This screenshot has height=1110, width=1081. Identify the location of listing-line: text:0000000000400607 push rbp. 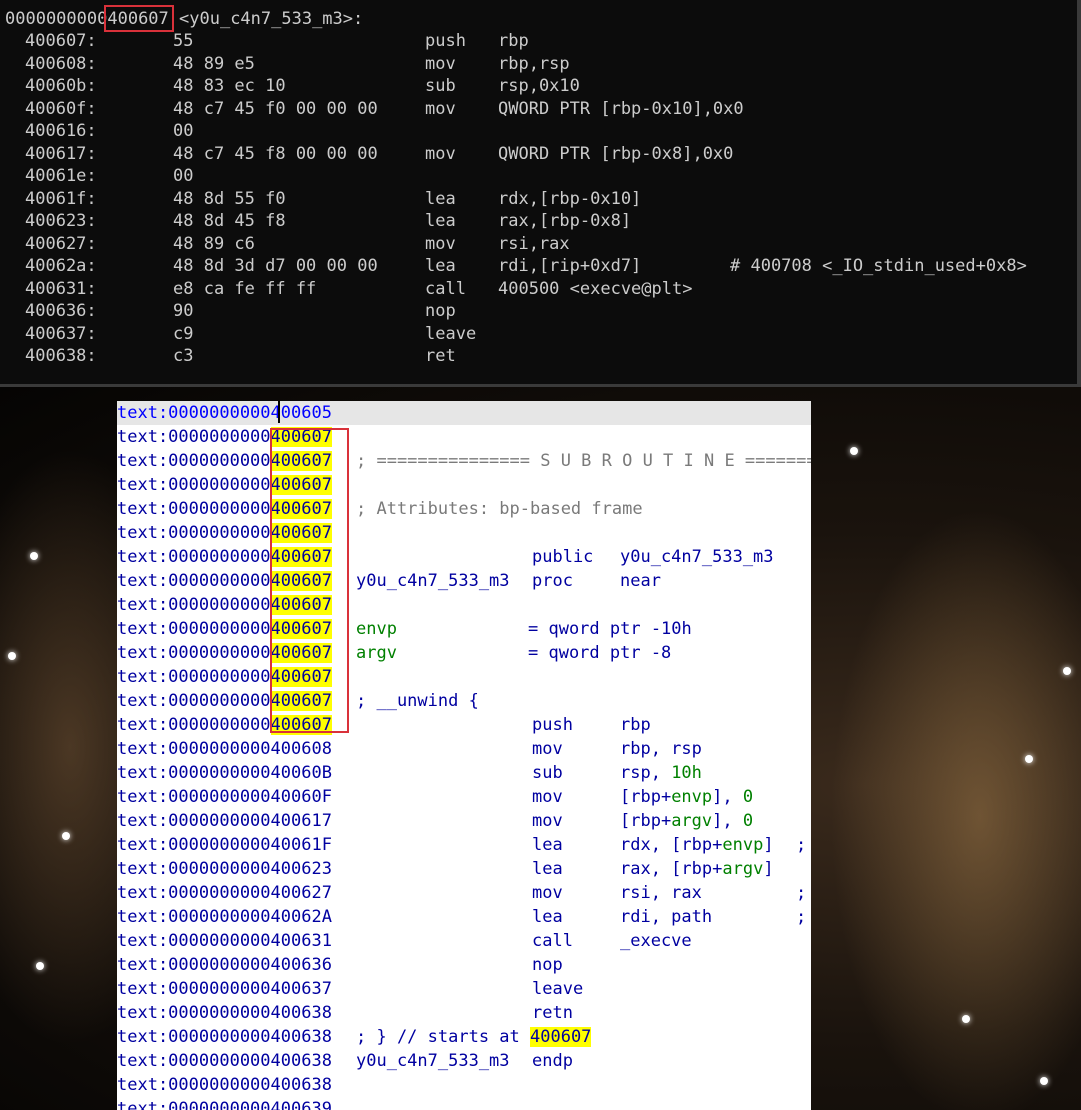
(464, 725).